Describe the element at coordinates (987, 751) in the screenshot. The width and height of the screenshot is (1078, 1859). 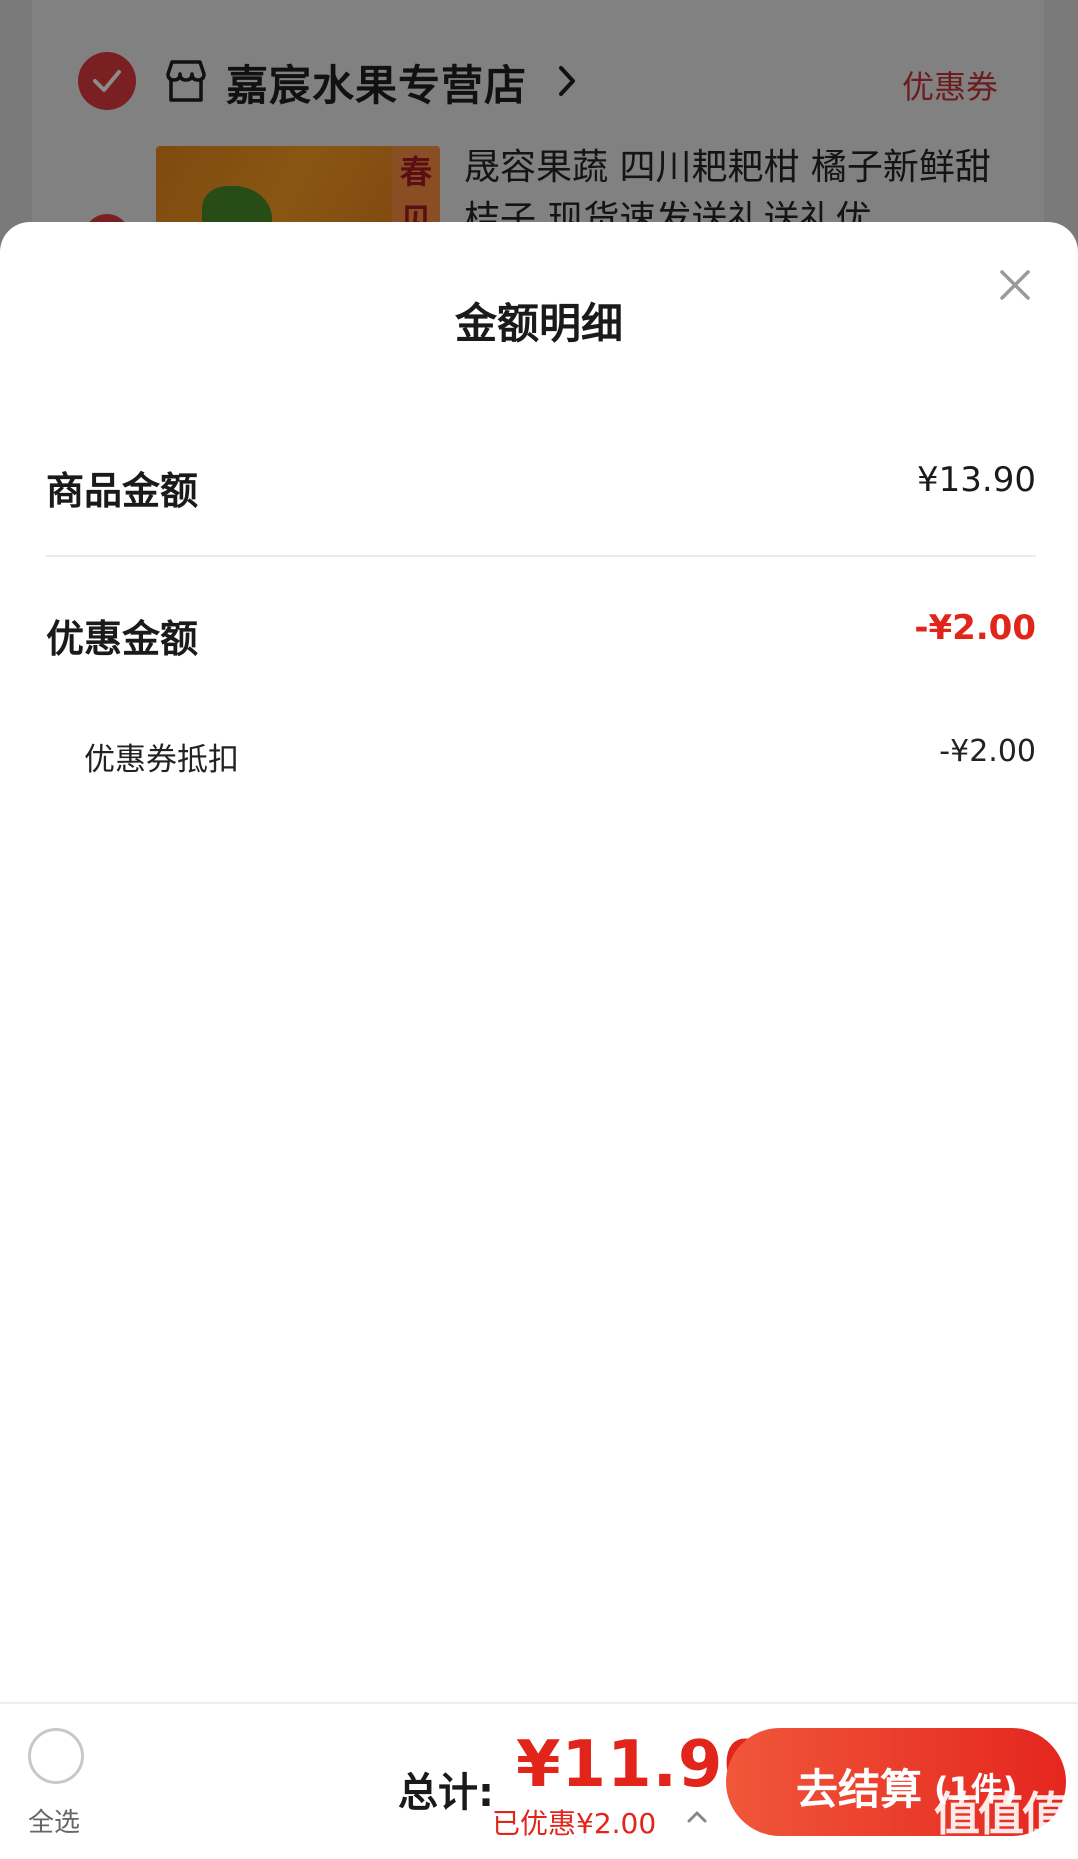
I see `coupon-deduct-value: -¥2.00` at that location.